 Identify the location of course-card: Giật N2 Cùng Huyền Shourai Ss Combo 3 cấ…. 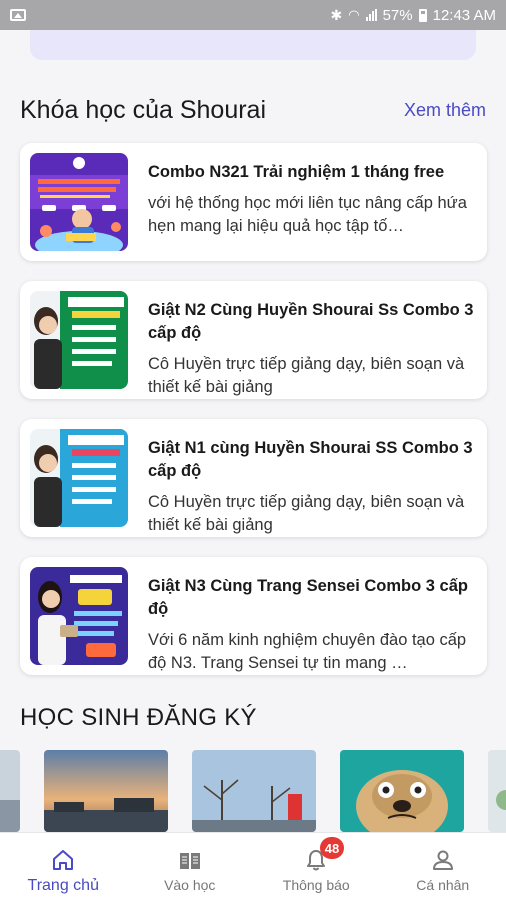
(253, 340).